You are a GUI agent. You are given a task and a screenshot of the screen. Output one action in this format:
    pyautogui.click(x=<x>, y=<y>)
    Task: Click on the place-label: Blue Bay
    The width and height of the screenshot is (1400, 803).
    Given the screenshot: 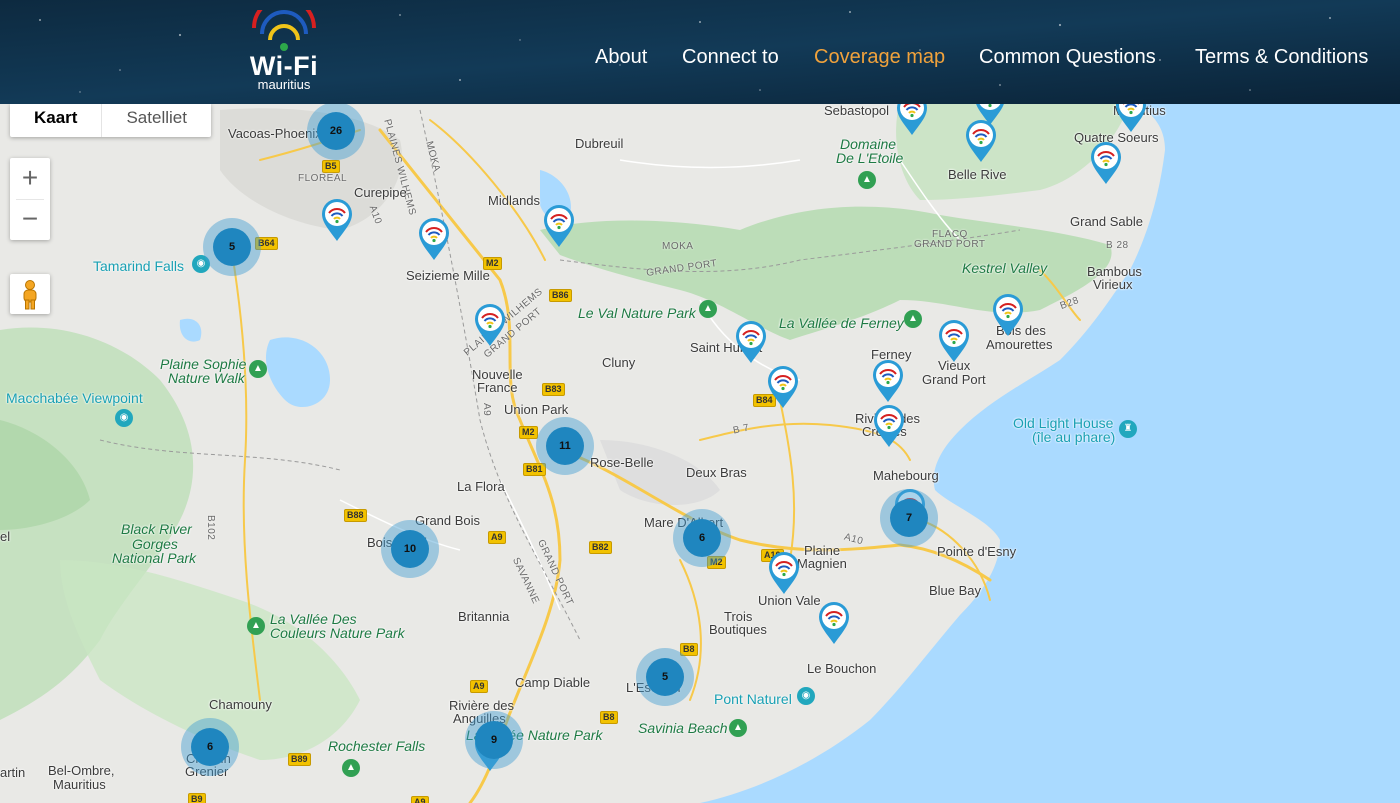 What is the action you would take?
    pyautogui.click(x=955, y=590)
    